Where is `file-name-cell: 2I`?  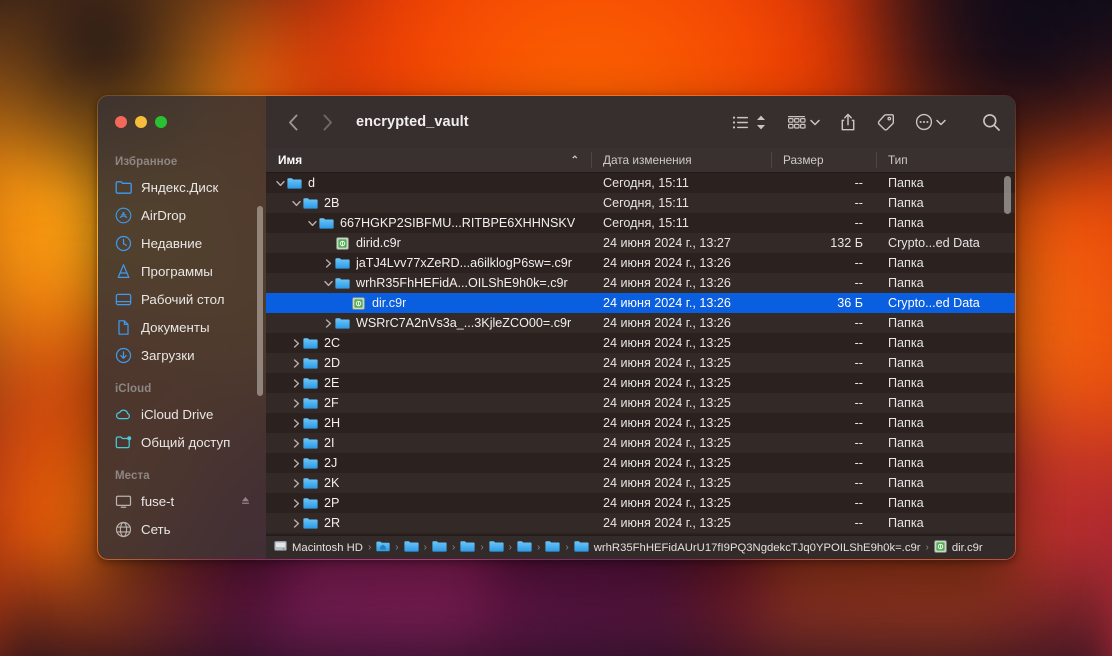 file-name-cell: 2I is located at coordinates (428, 443).